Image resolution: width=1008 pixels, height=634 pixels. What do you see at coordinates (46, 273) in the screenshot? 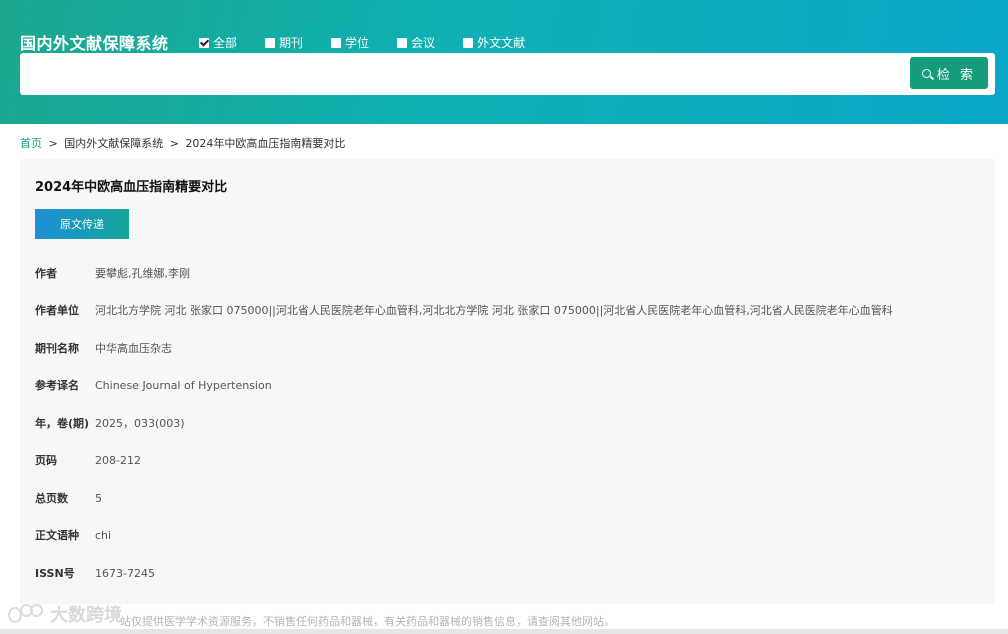
I see `field-label: 作者` at bounding box center [46, 273].